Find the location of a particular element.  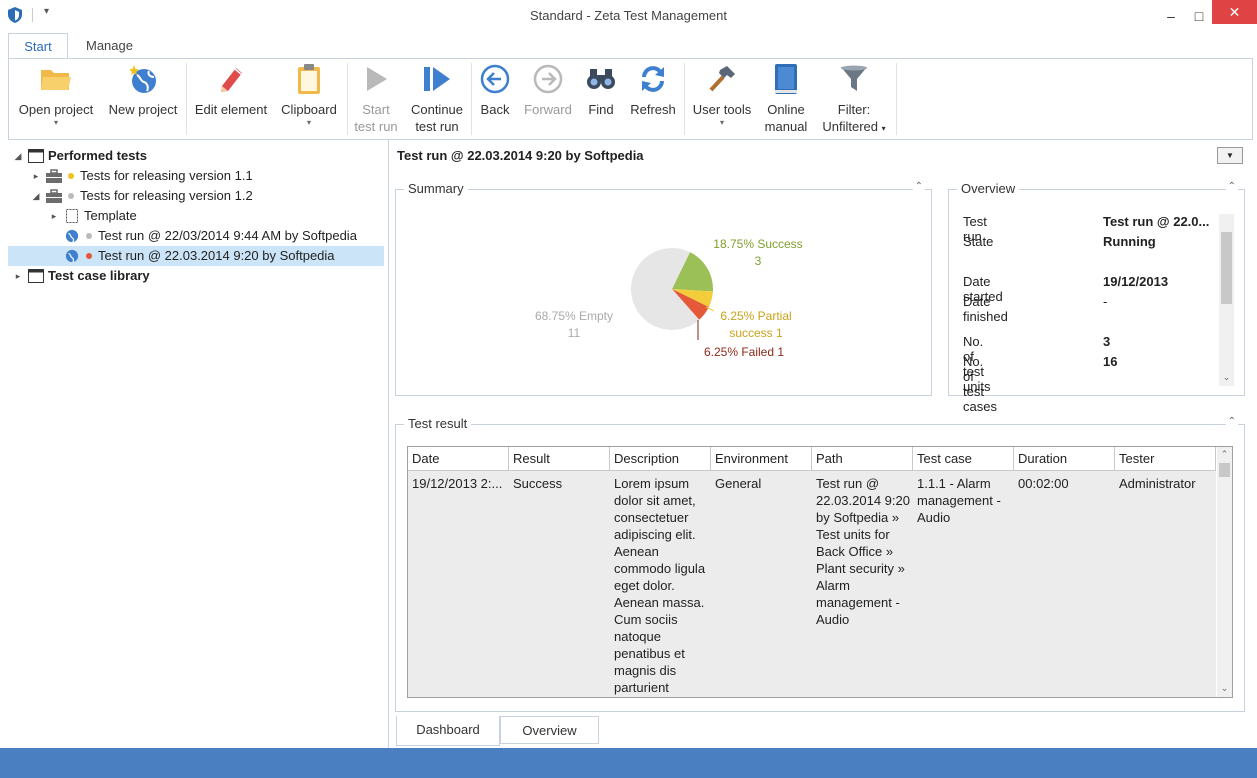

description-line: magnis dis is located at coordinates (645, 670).